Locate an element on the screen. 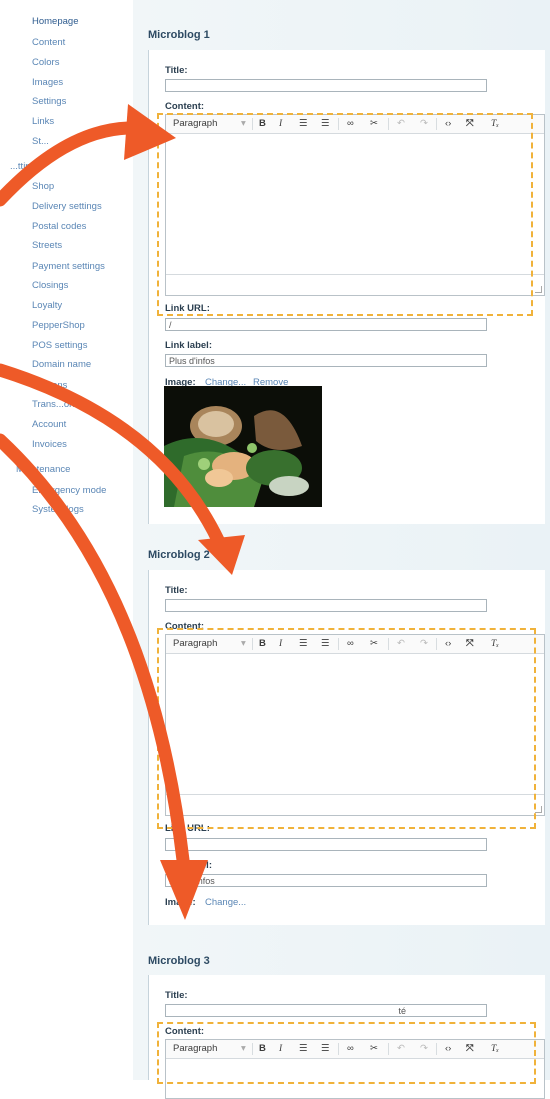 This screenshot has height=1099, width=550. sidebar-item-streets: Streets is located at coordinates (47, 245).